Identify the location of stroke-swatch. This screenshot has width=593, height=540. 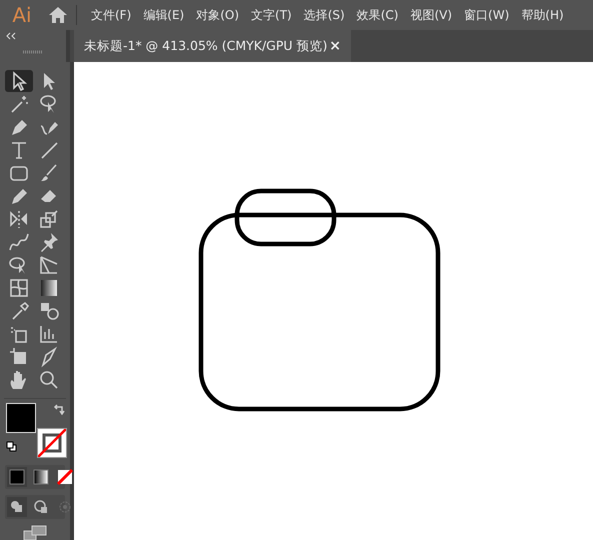
(52, 443).